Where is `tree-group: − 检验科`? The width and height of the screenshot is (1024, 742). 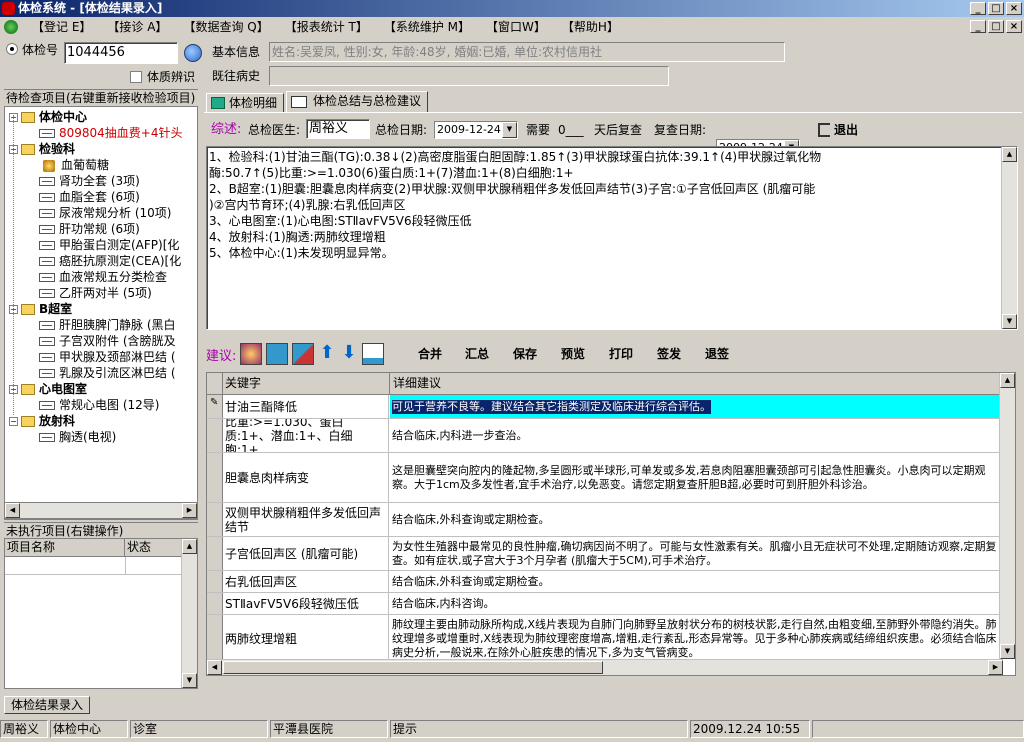
tree-group: − 检验科 is located at coordinates (42, 149).